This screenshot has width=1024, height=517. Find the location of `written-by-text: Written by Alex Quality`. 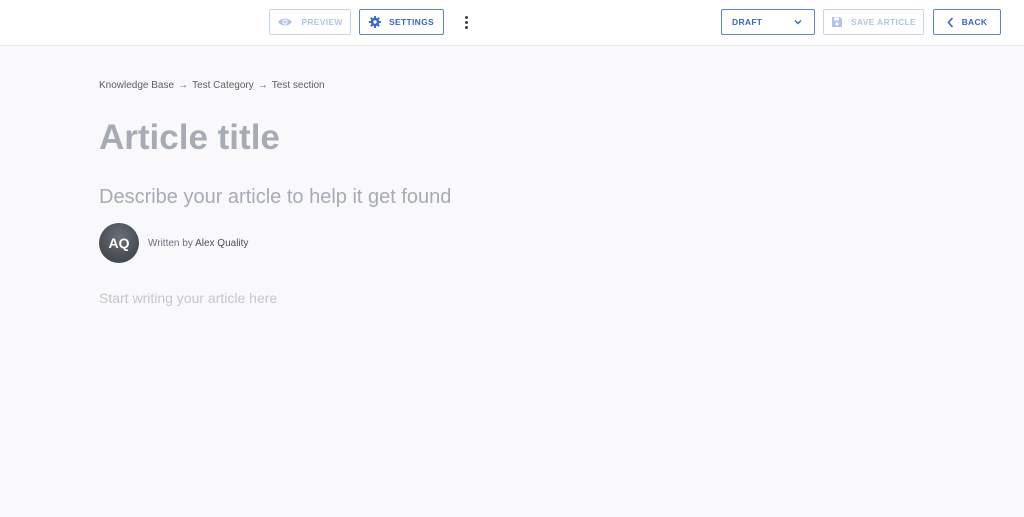

written-by-text: Written by Alex Quality is located at coordinates (198, 243).